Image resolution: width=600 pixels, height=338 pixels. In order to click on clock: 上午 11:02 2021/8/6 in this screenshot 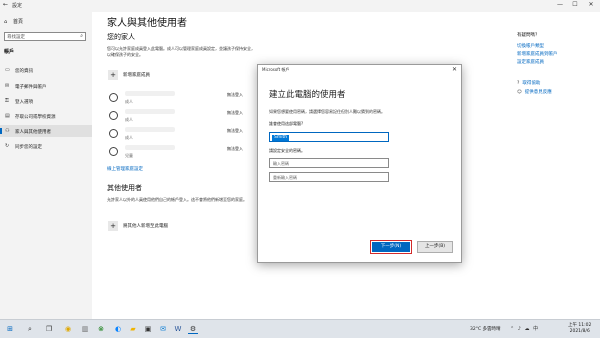, I will do `click(579, 329)`.